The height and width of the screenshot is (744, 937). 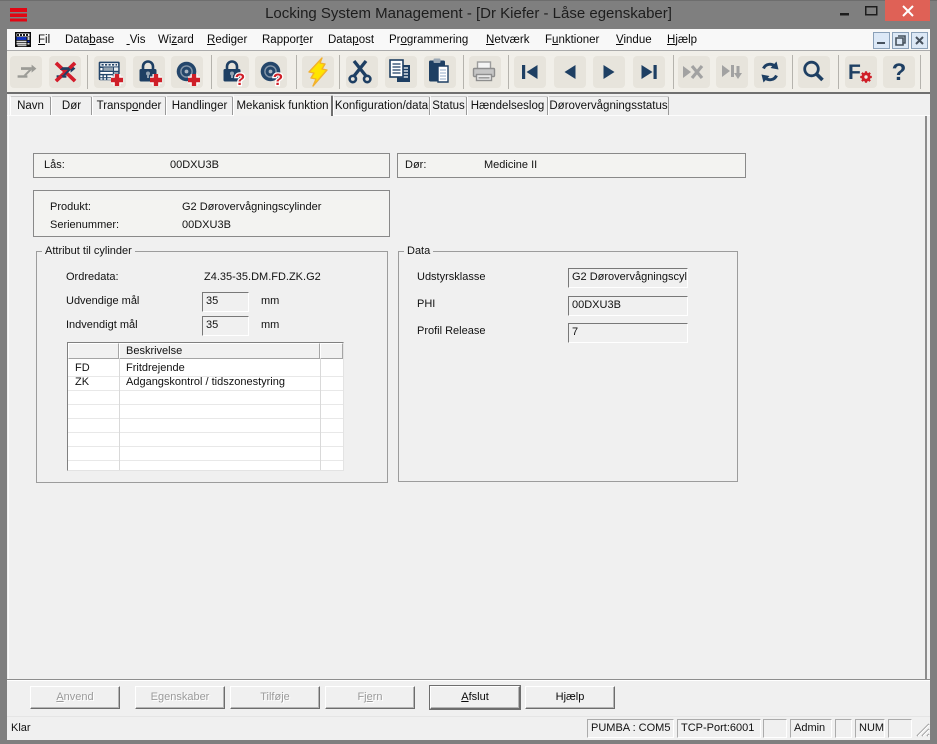 I want to click on svg-text: F, so click(x=854, y=72).